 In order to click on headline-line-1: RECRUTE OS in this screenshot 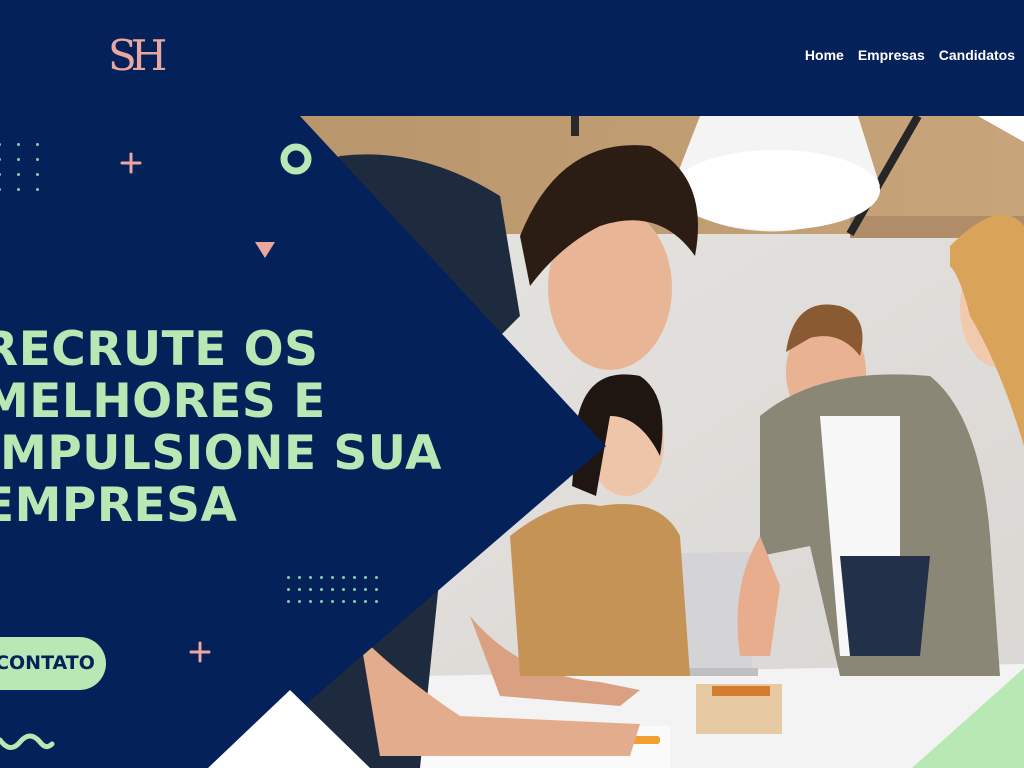, I will do `click(159, 349)`.